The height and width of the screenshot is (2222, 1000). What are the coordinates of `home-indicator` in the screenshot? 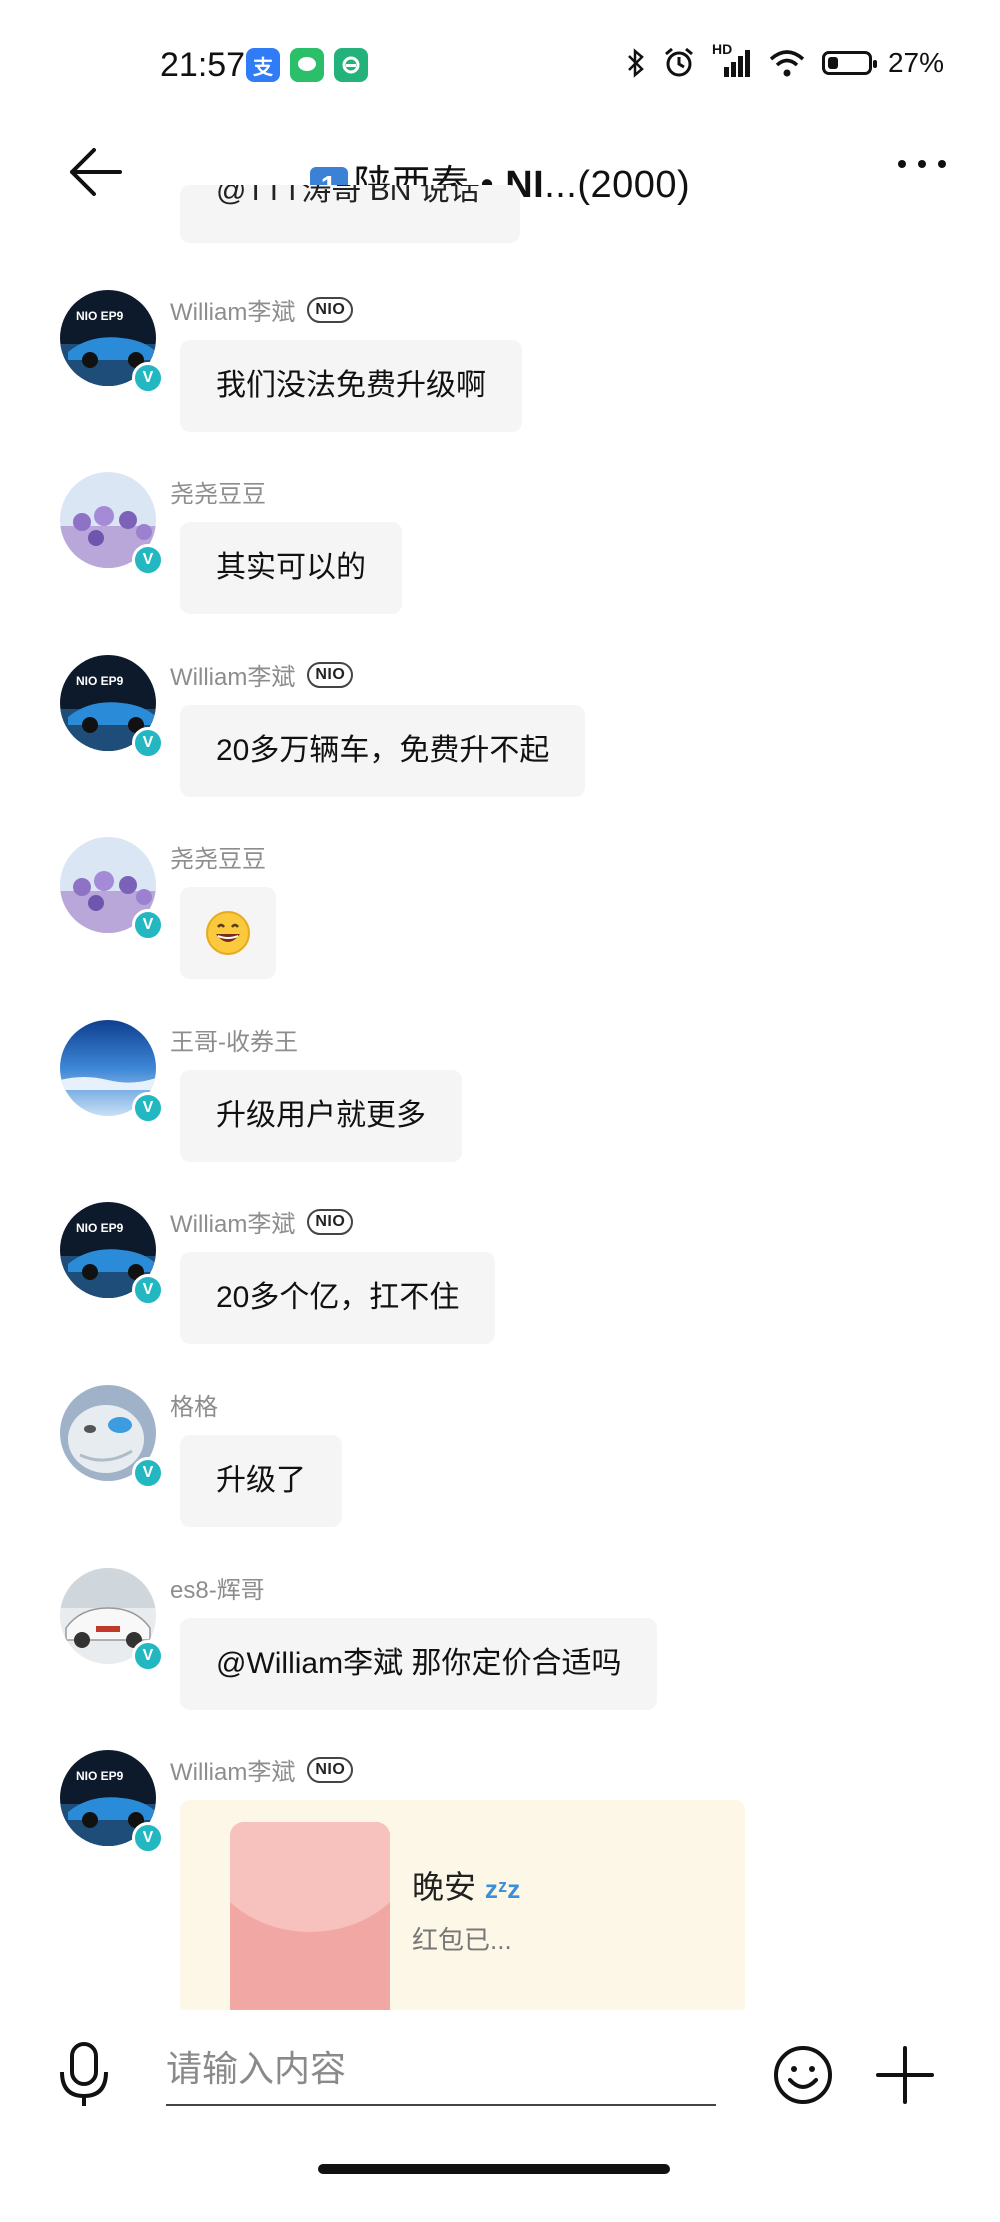 It's located at (494, 2169).